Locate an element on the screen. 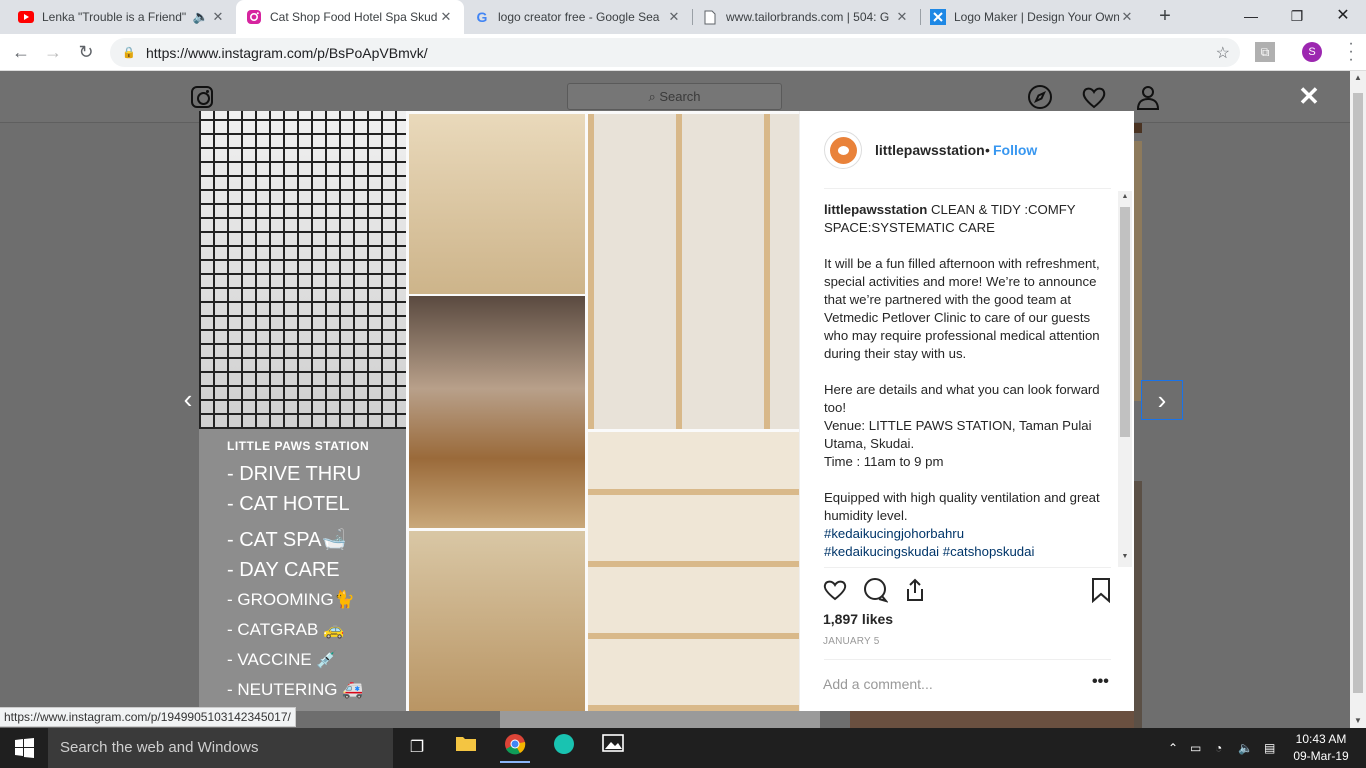  more-options-icon: ••• is located at coordinates (1100, 682).